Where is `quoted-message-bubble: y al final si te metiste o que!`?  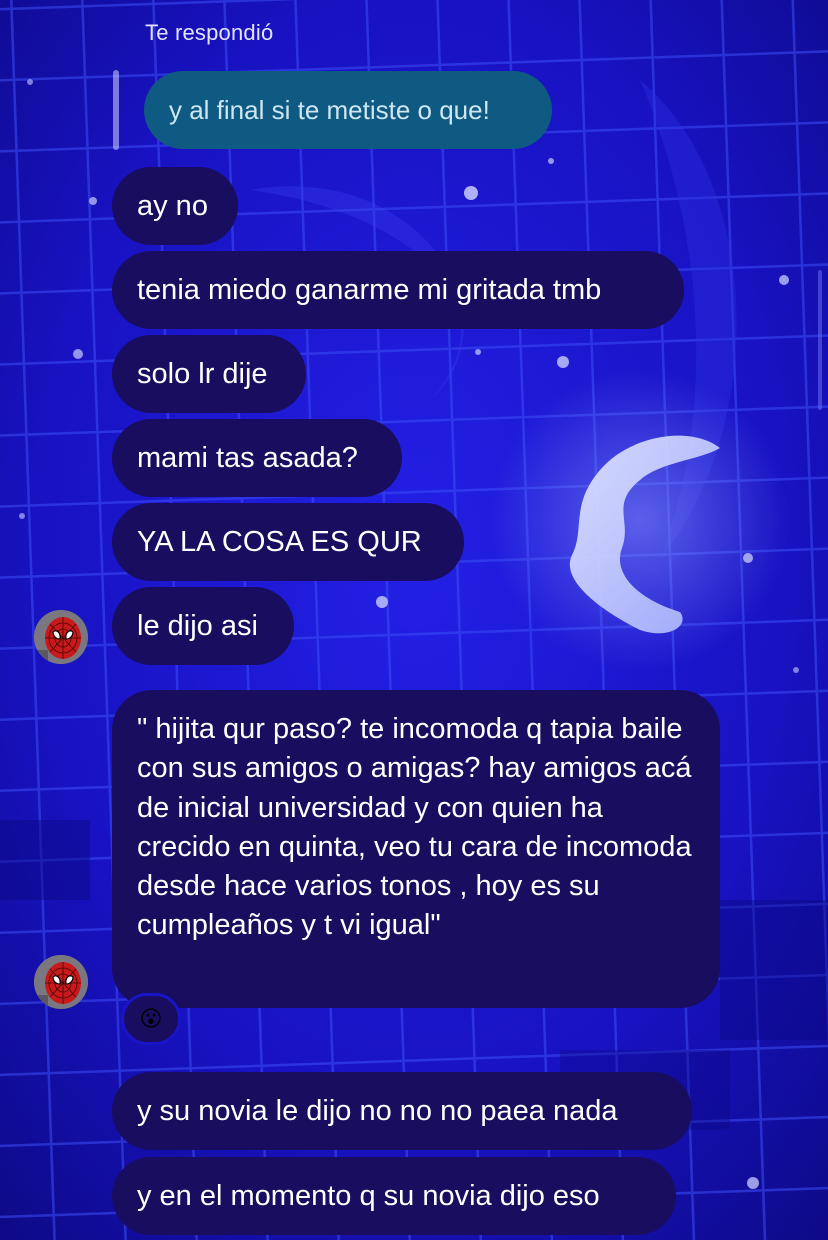 quoted-message-bubble: y al final si te metiste o que! is located at coordinates (348, 110).